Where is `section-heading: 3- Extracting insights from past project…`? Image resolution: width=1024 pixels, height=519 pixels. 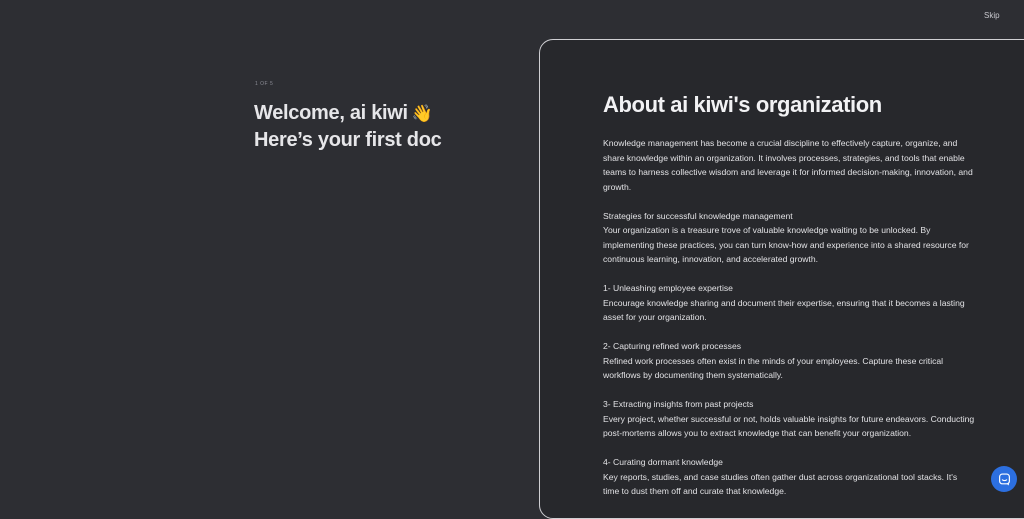
section-heading: 3- Extracting insights from past project… is located at coordinates (678, 404).